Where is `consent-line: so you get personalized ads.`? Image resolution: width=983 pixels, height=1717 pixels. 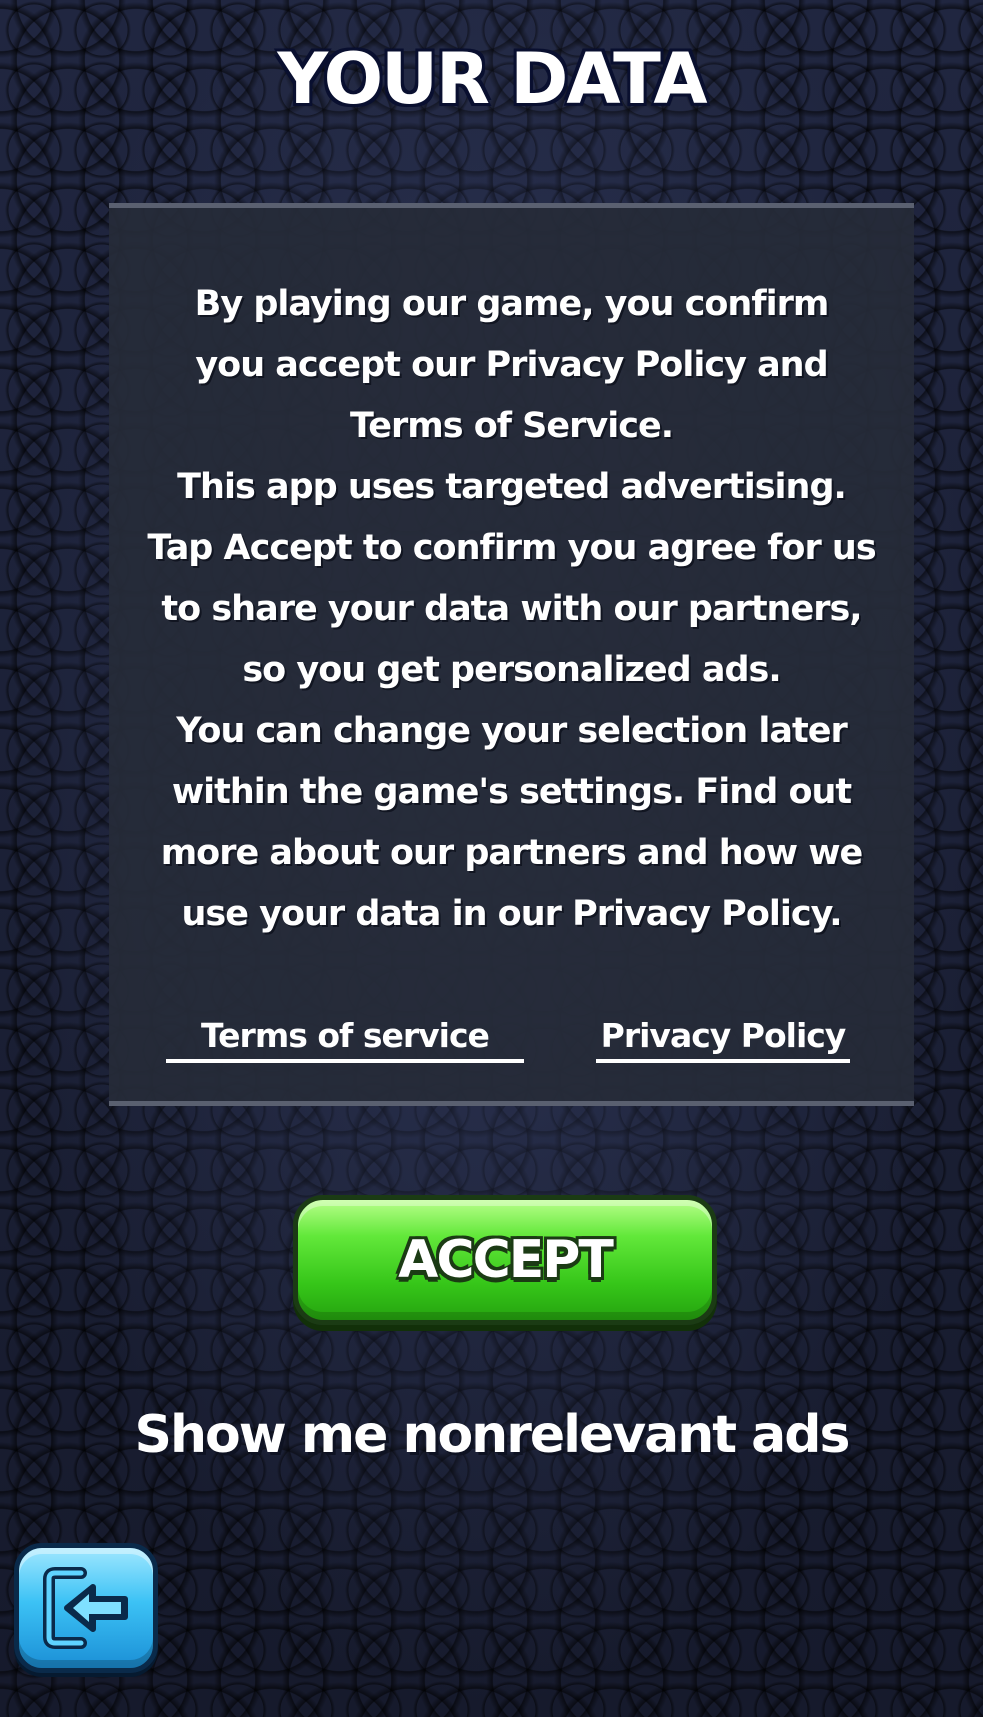
consent-line: so you get personalized ads. is located at coordinates (511, 670).